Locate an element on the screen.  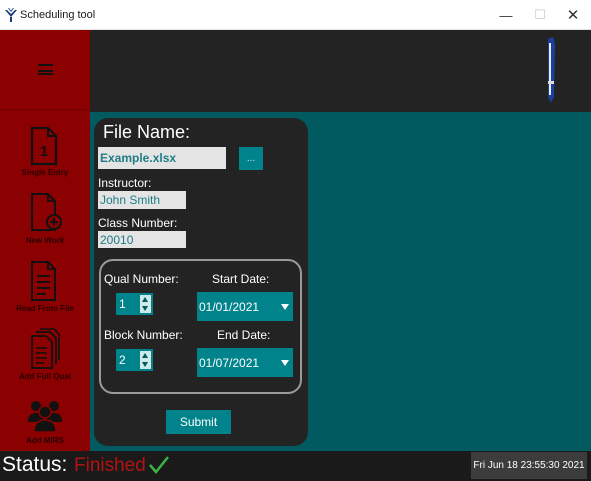
minimize-button: — is located at coordinates (506, 15).